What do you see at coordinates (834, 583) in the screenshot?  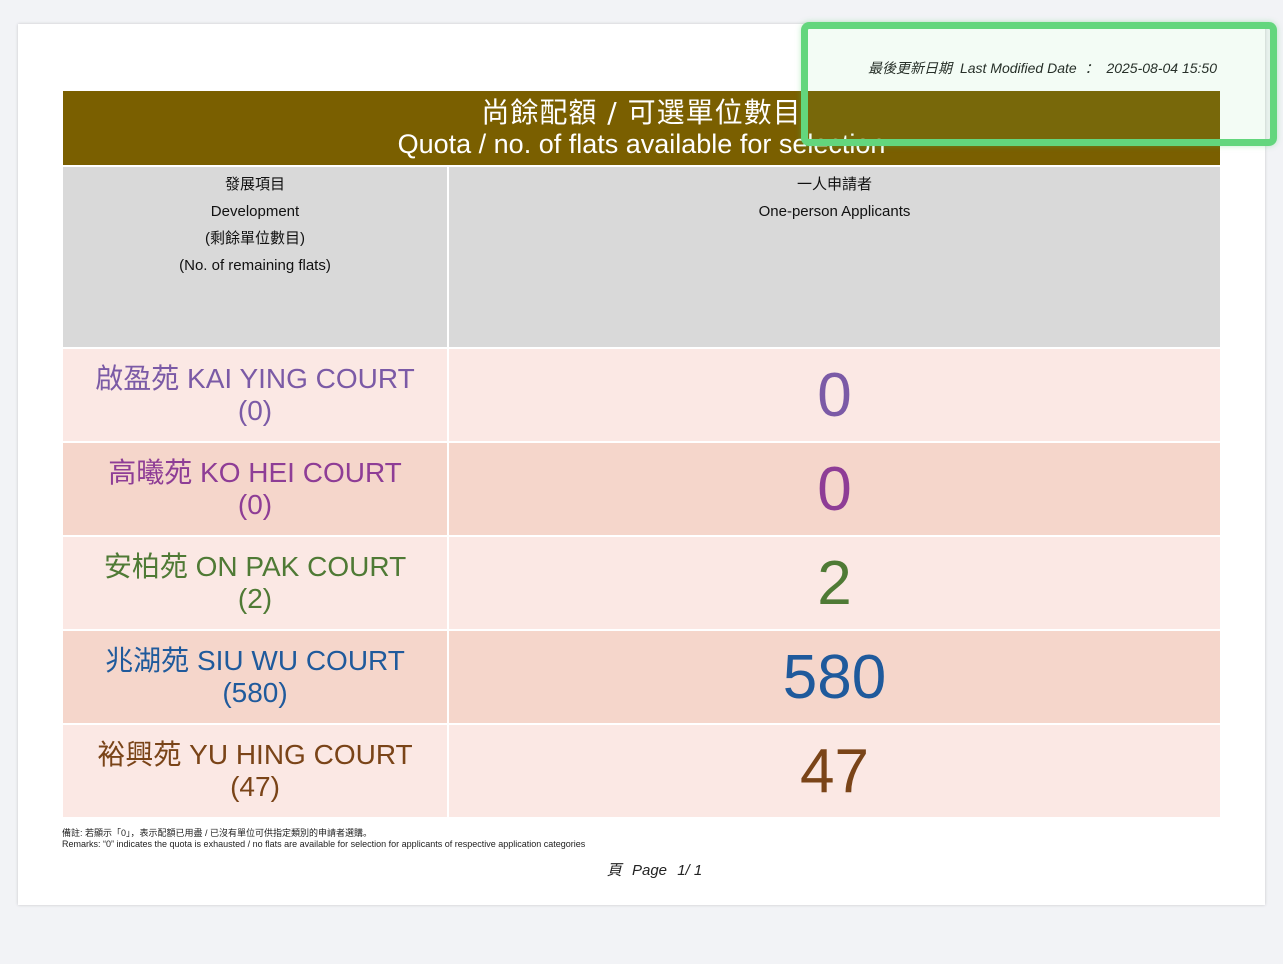 I see `quota-value: 2` at bounding box center [834, 583].